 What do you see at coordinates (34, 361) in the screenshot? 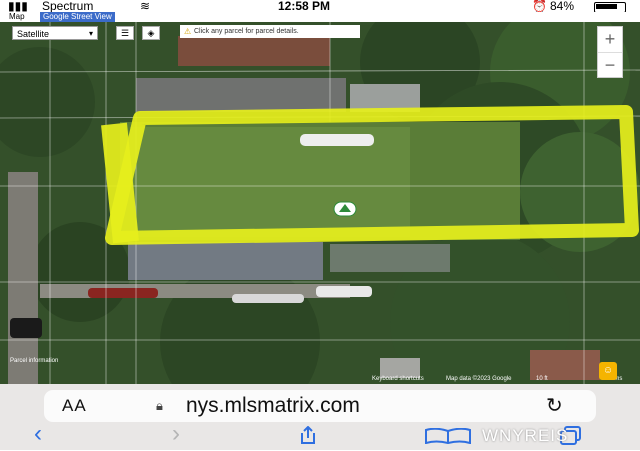
I see `parcel-credit: Parcel information` at bounding box center [34, 361].